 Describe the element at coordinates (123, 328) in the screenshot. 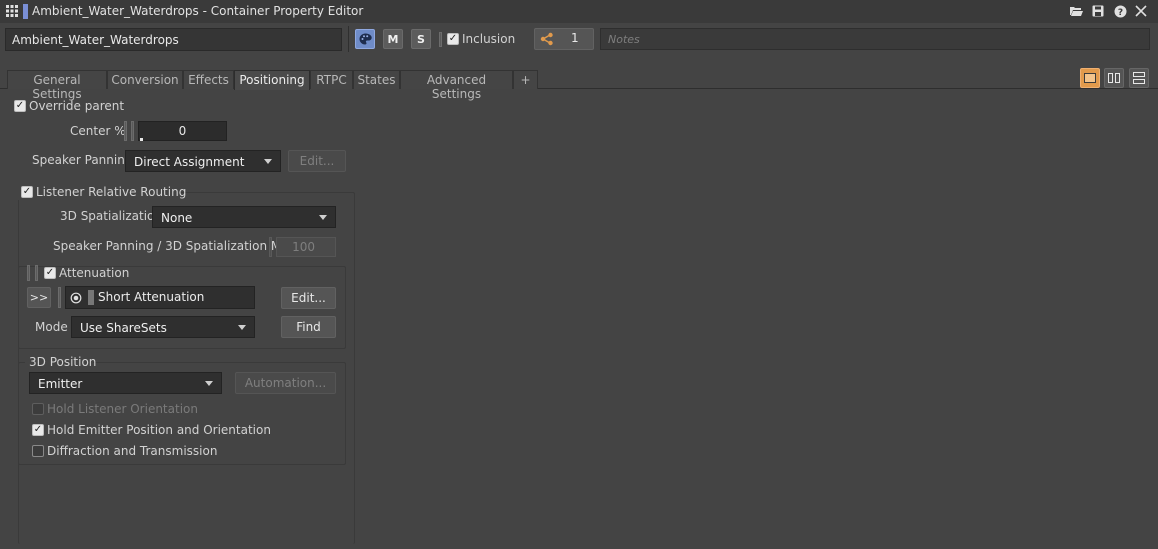

I see `mode-value: Use ShareSets` at that location.